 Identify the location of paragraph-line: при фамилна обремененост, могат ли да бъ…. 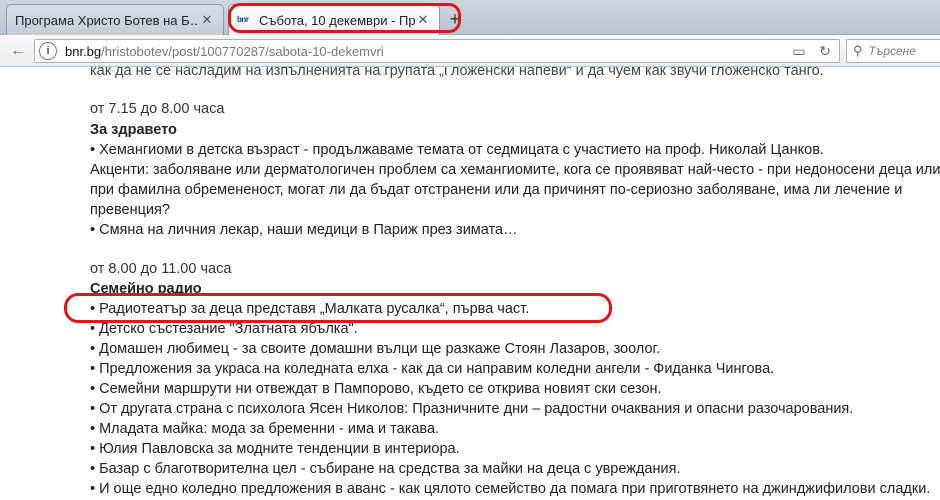
(496, 190).